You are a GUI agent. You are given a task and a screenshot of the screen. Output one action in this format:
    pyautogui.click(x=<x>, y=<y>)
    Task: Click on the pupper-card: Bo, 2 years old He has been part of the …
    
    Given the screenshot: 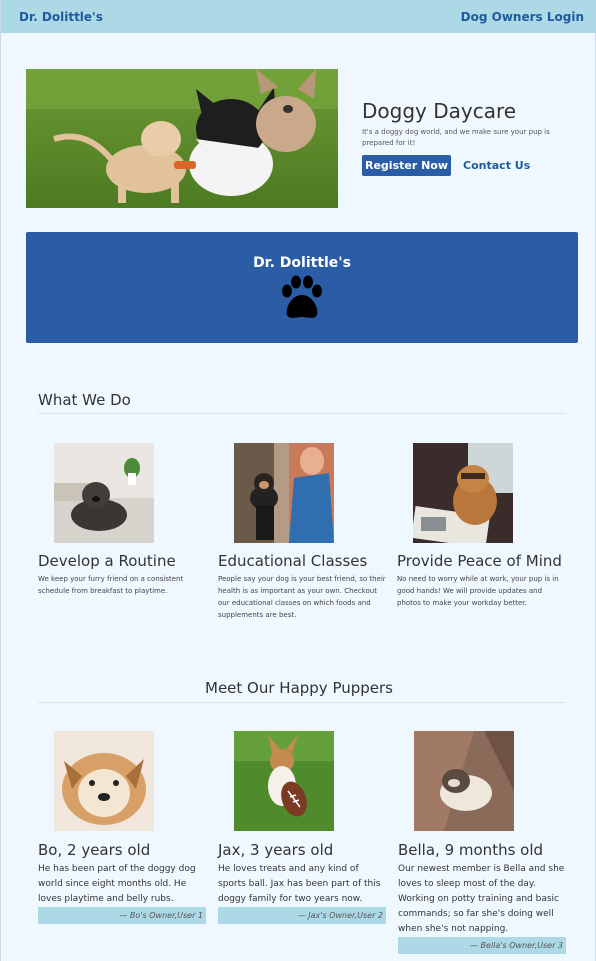 What is the action you would take?
    pyautogui.click(x=122, y=827)
    